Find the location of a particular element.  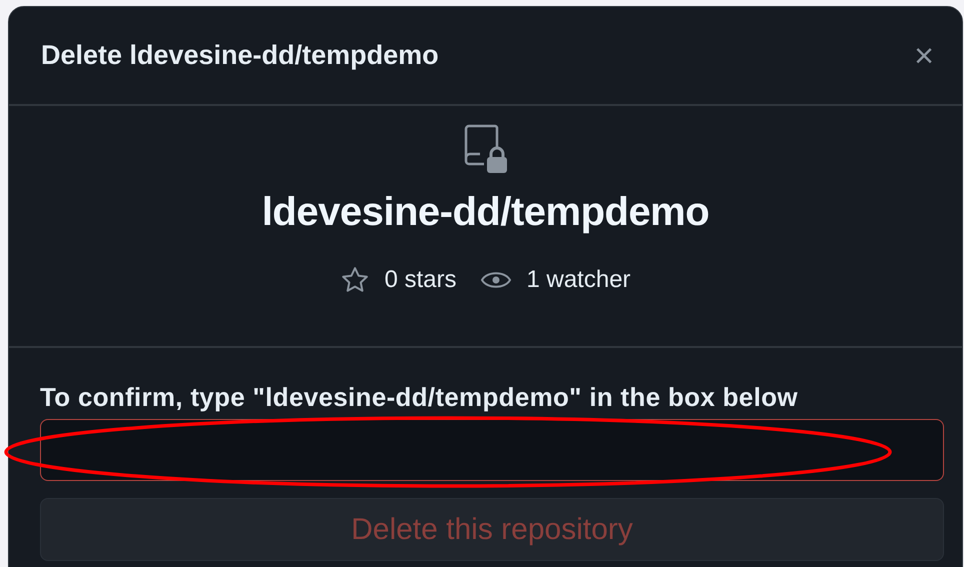

confirm-label: To confirm, type "ldevesine-dd/tempdemo" in the box below is located at coordinates (419, 397).